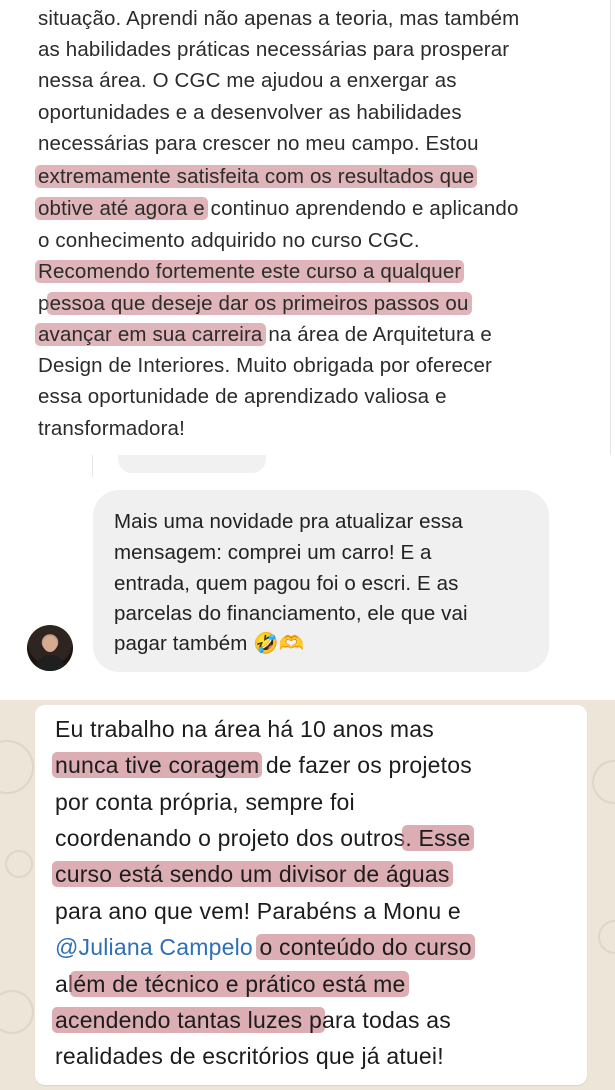  Describe the element at coordinates (286, 583) in the screenshot. I see `message-line: entrada, quem pagou foi o escri. E as` at that location.